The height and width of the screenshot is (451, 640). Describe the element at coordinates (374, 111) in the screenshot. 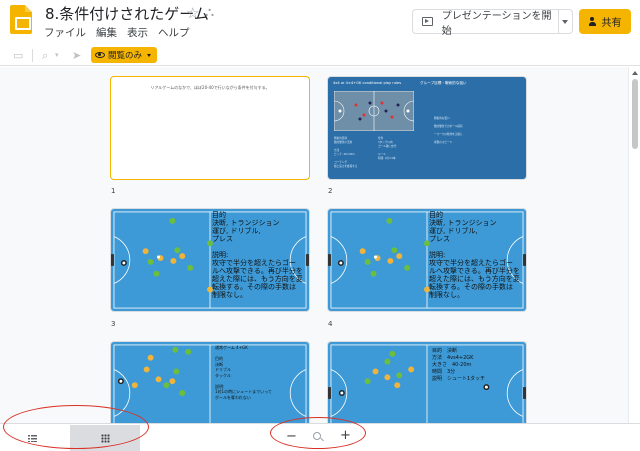

I see `court-diagram` at that location.